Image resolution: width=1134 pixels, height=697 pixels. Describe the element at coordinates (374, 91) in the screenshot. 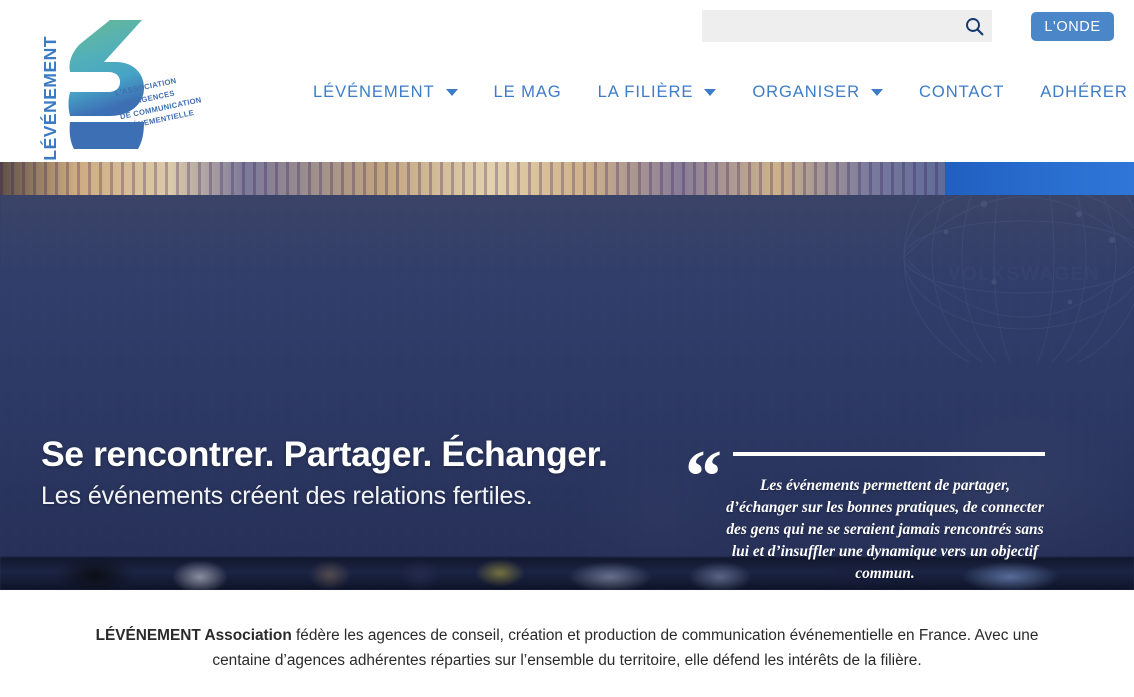

I see `nav-label: LÉVÉNEMENT` at that location.